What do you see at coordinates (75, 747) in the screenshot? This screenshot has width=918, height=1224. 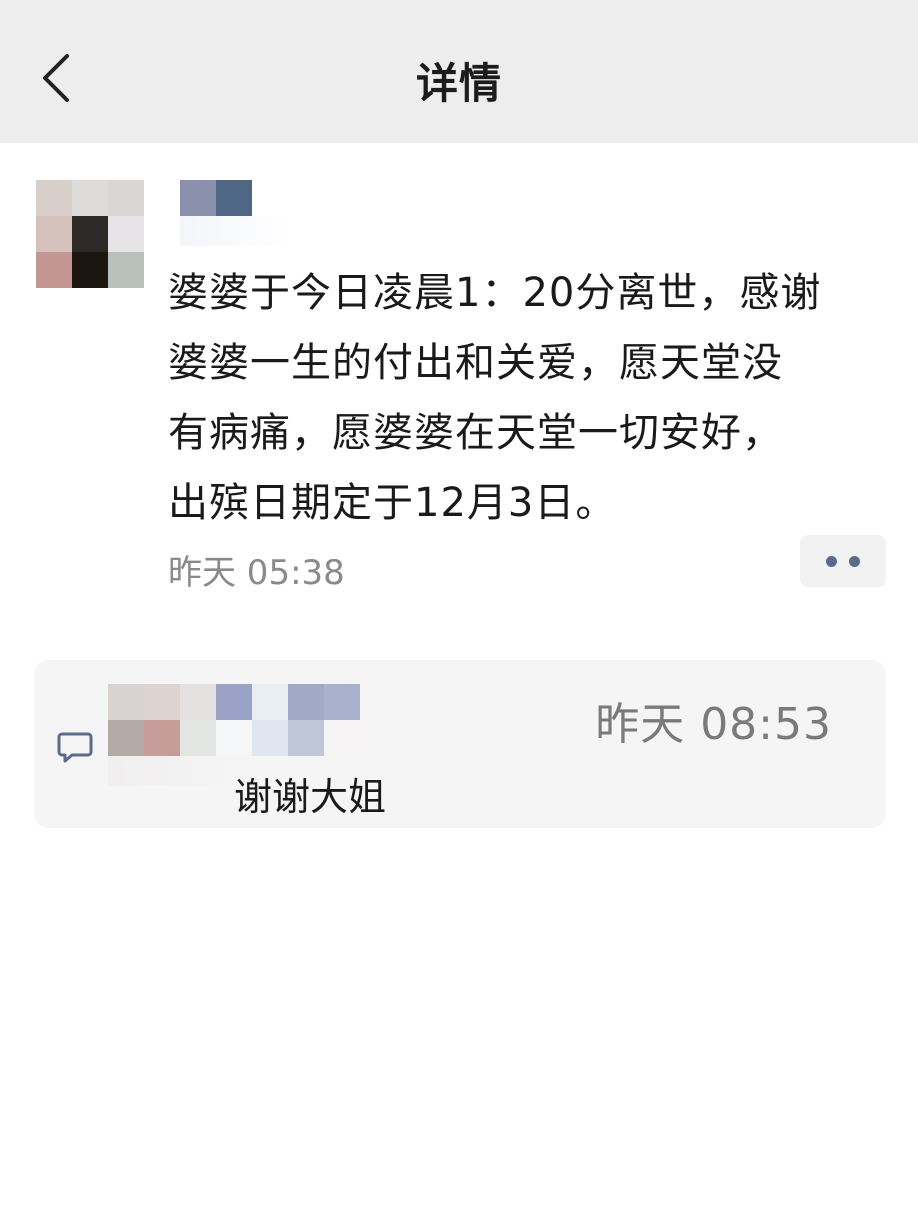 I see `comment-icon` at bounding box center [75, 747].